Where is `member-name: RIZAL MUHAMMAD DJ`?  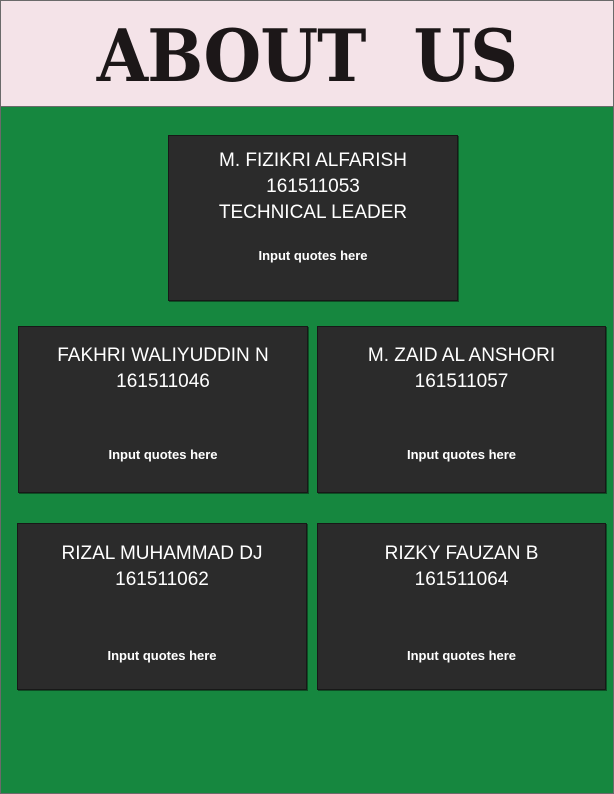 member-name: RIZAL MUHAMMAD DJ is located at coordinates (162, 553).